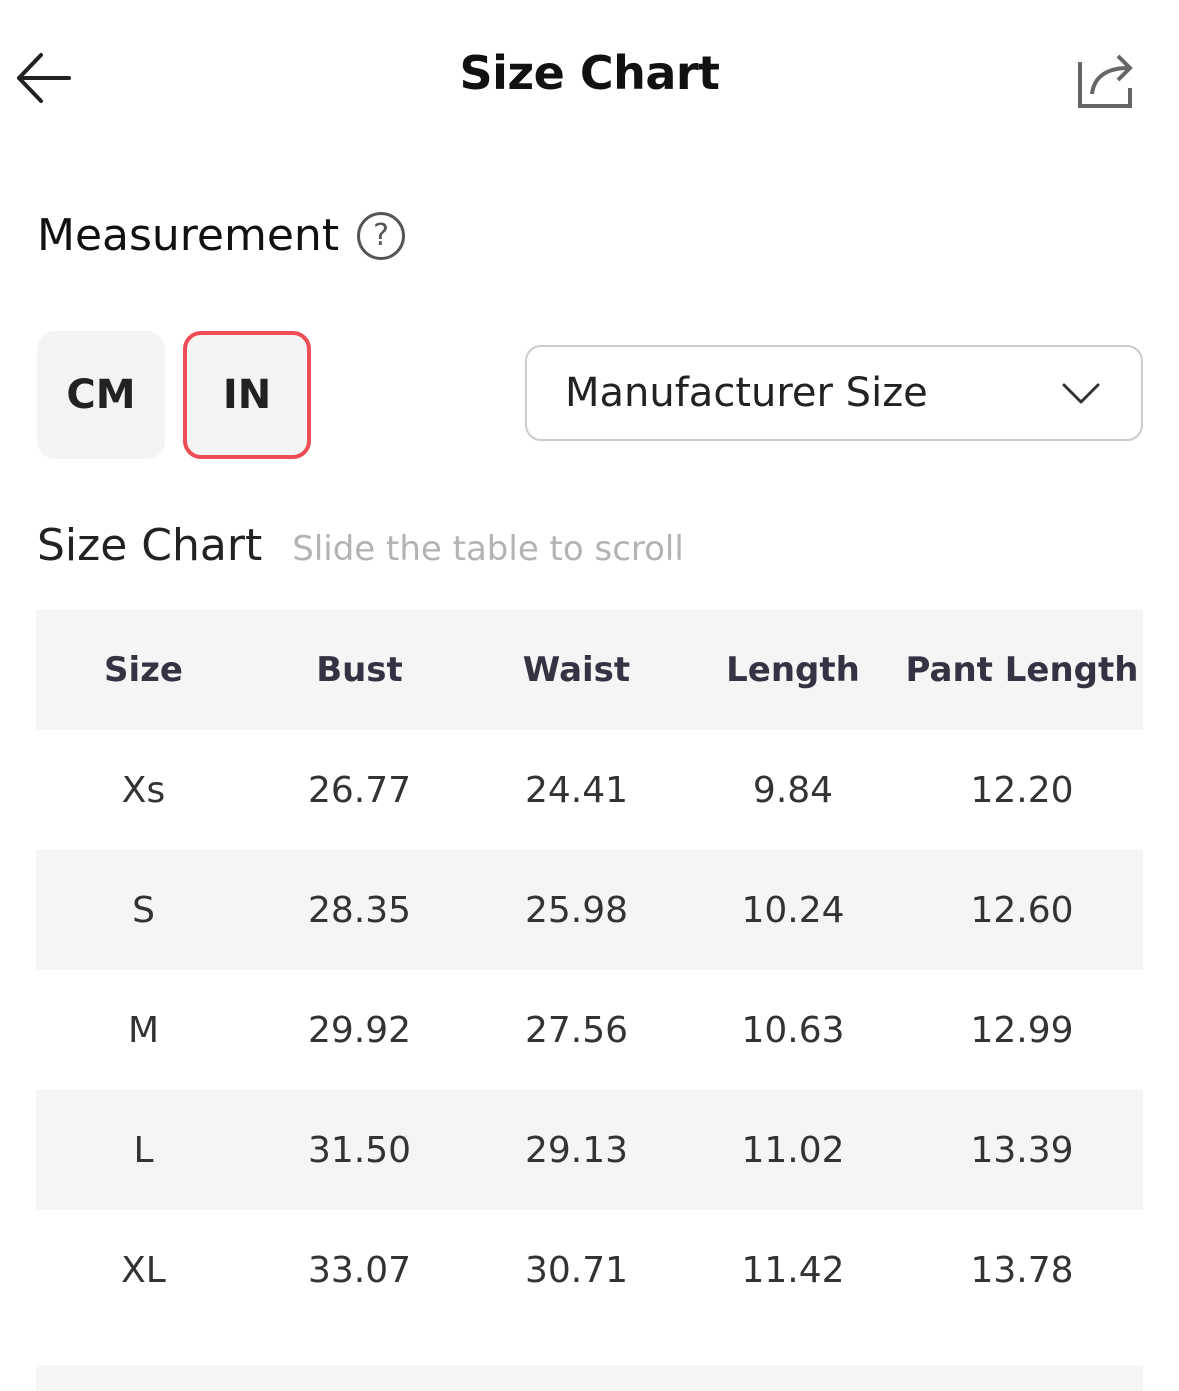  What do you see at coordinates (143, 910) in the screenshot?
I see `table-cell: S` at bounding box center [143, 910].